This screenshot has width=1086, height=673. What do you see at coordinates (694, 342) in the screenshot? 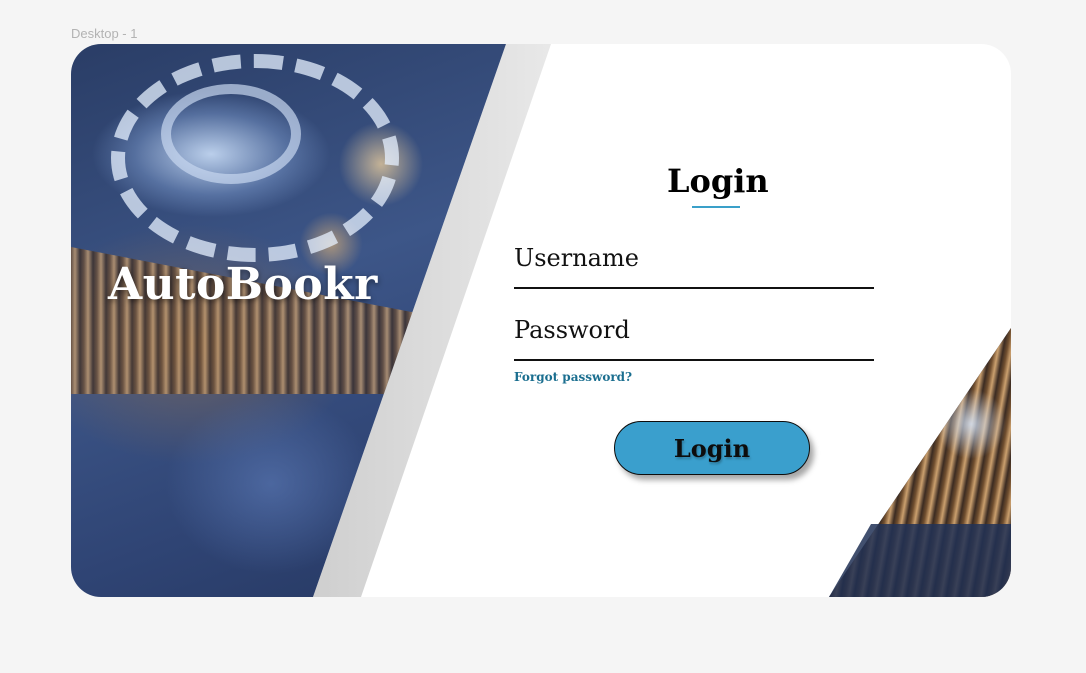
I see `password-input` at bounding box center [694, 342].